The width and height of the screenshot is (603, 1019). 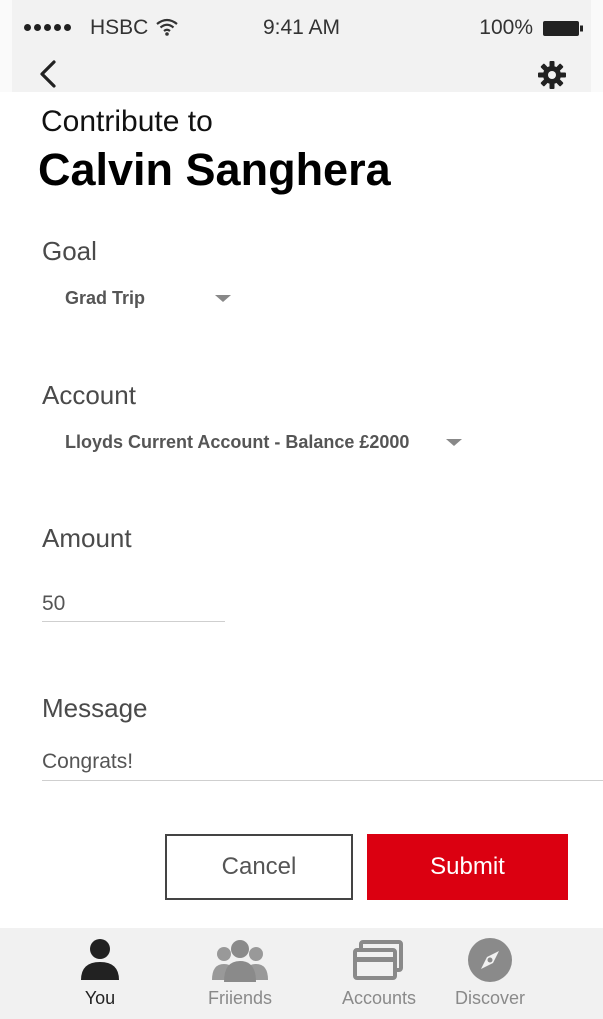 What do you see at coordinates (322, 780) in the screenshot?
I see `message-input-underline` at bounding box center [322, 780].